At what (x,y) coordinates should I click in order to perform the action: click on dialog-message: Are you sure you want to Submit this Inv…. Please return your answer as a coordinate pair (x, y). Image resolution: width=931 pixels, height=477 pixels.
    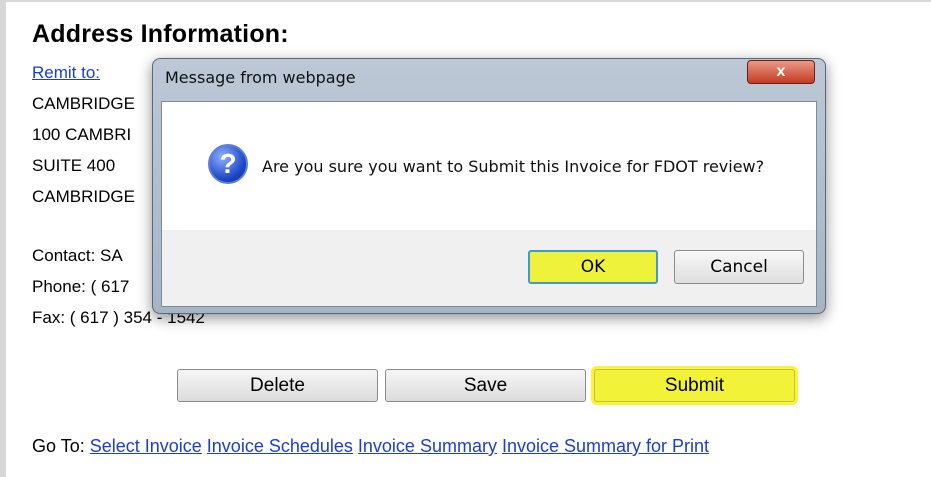
    Looking at the image, I should click on (513, 166).